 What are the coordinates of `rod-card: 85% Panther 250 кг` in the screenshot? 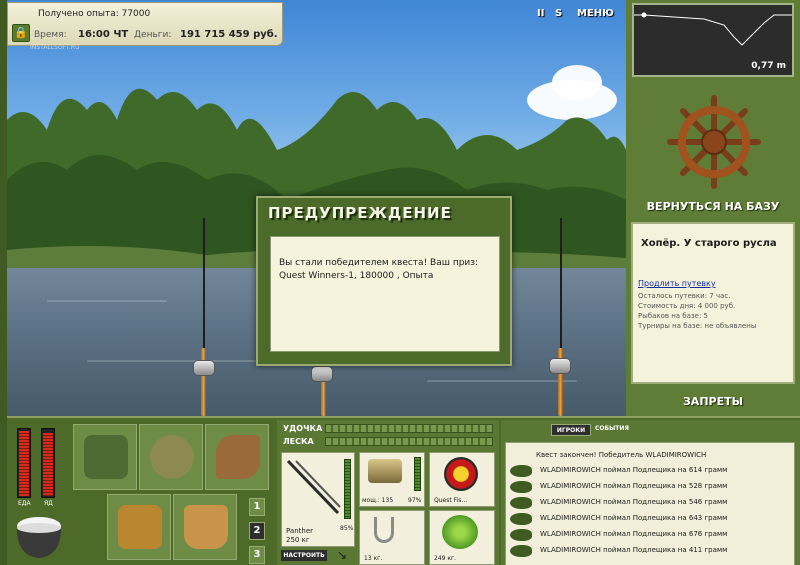 It's located at (318, 499).